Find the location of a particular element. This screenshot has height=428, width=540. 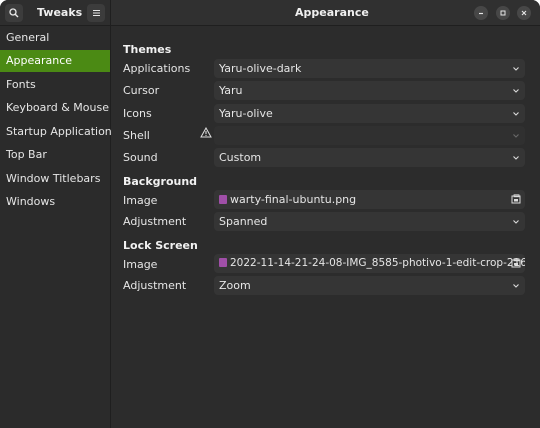

close-button is located at coordinates (524, 13).